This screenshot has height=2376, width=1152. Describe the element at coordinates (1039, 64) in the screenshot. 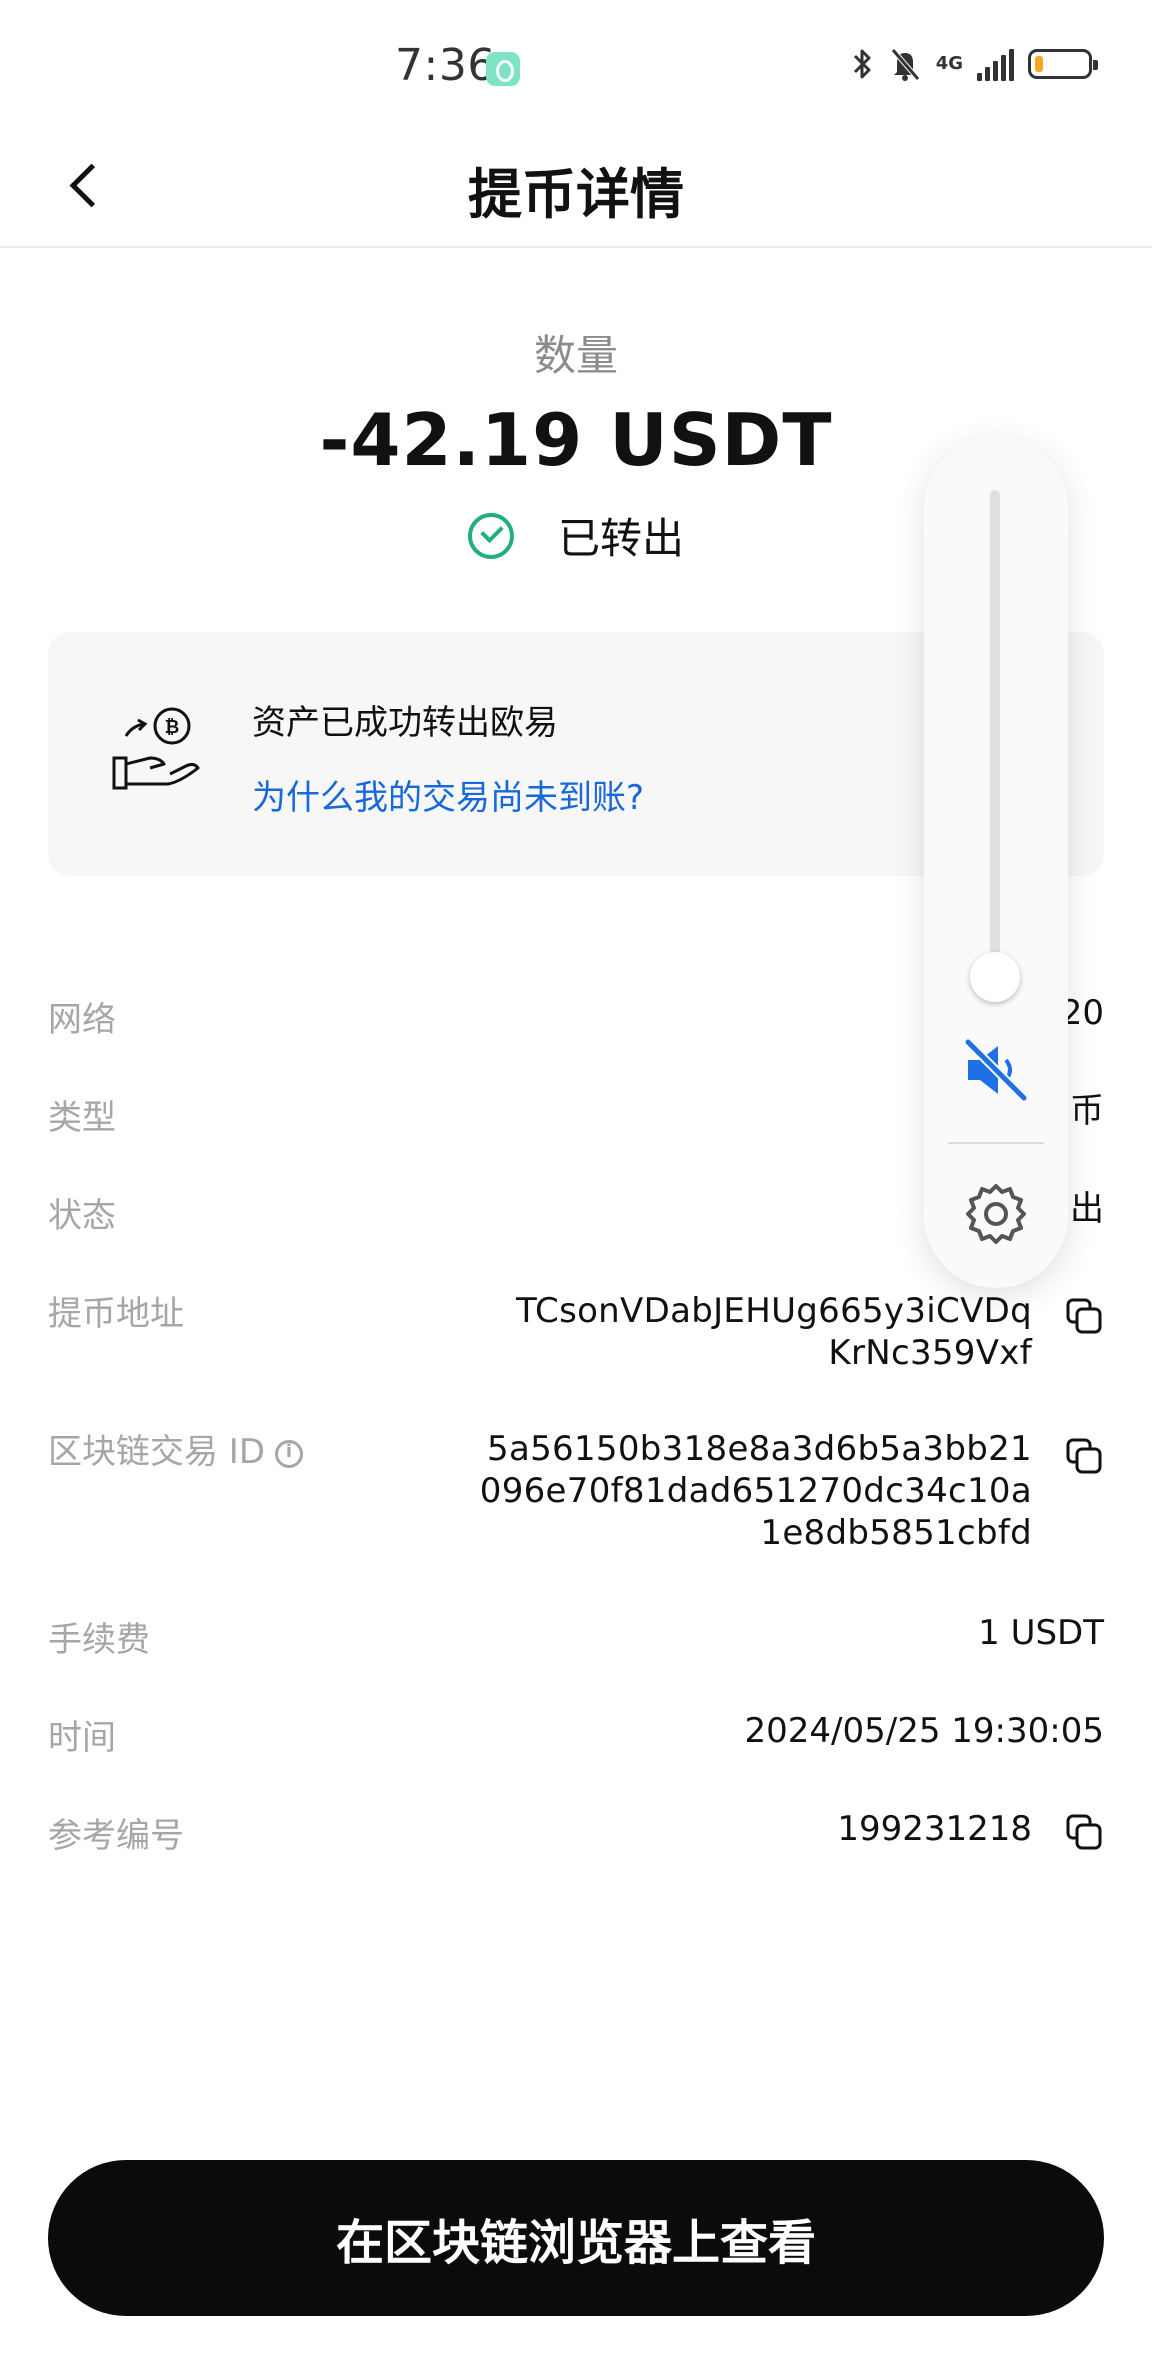

I see `battery-level` at that location.